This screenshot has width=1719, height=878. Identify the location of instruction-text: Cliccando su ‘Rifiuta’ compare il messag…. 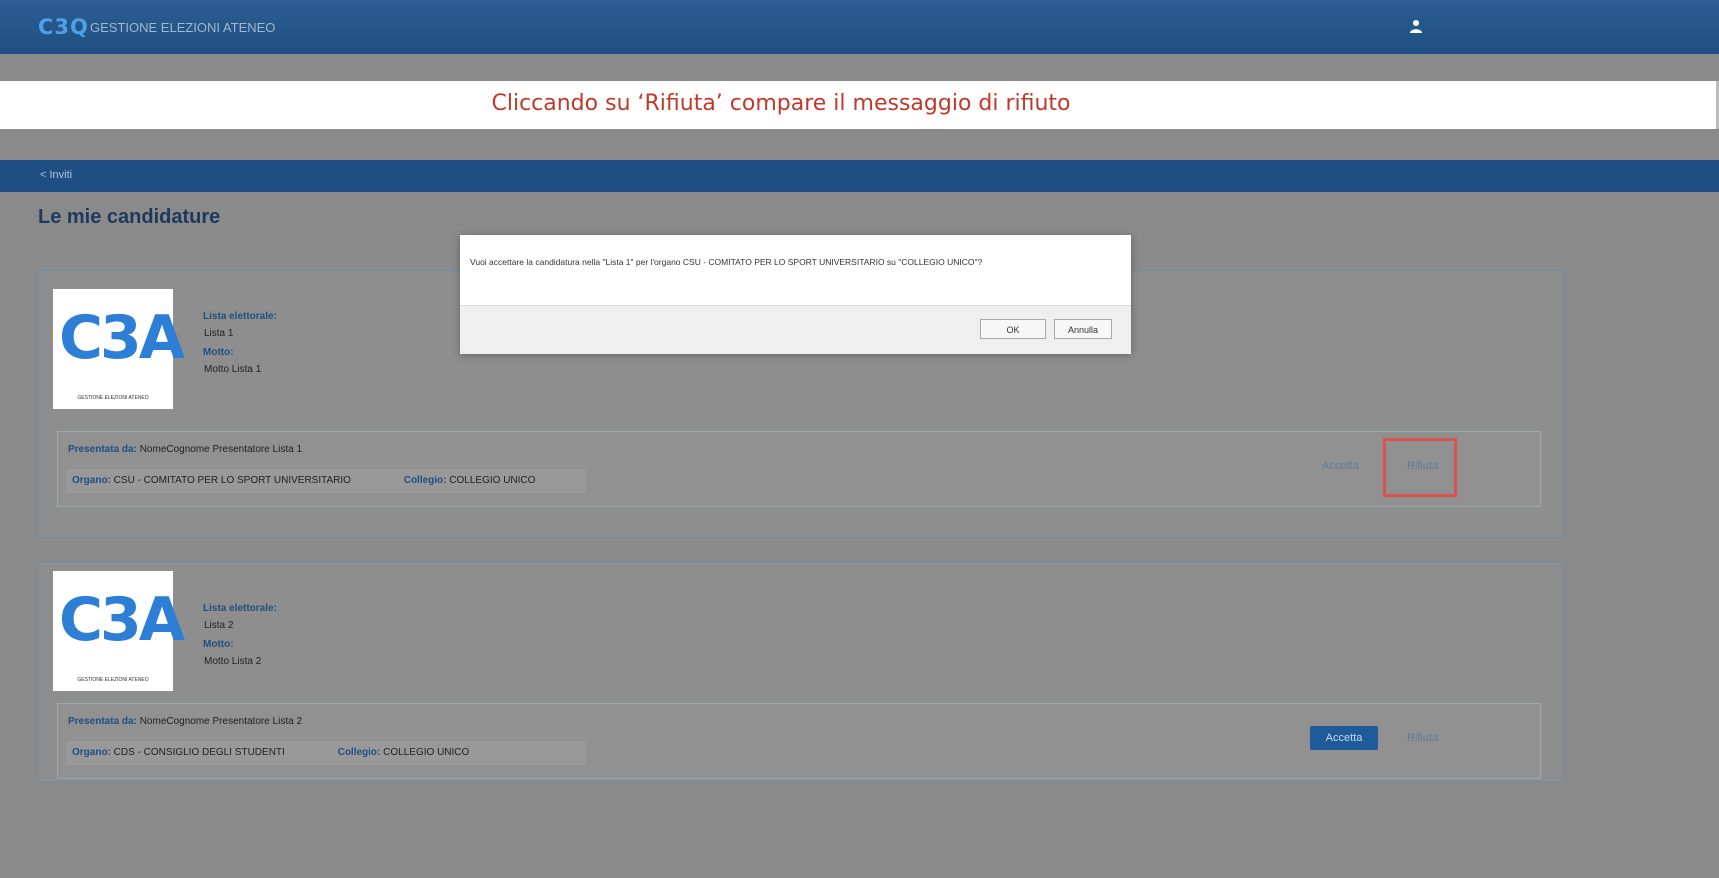
(781, 103).